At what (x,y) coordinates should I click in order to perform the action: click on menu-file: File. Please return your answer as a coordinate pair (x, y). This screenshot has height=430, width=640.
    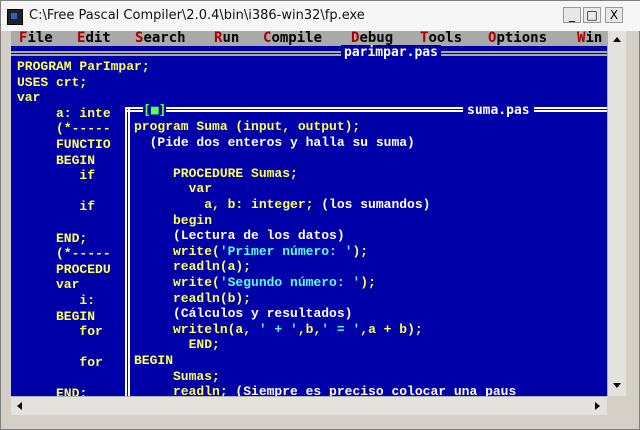
    Looking at the image, I should click on (36, 38).